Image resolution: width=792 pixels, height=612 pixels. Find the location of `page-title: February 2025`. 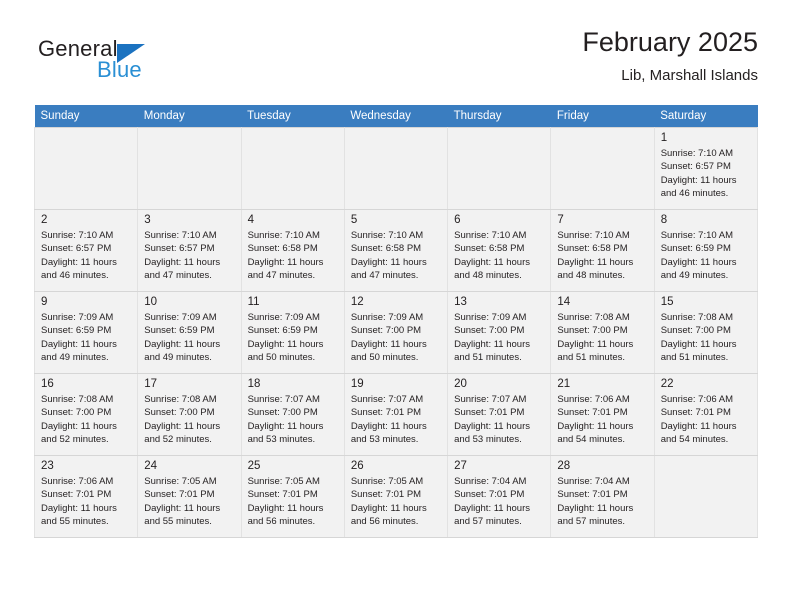

page-title: February 2025 is located at coordinates (670, 42).